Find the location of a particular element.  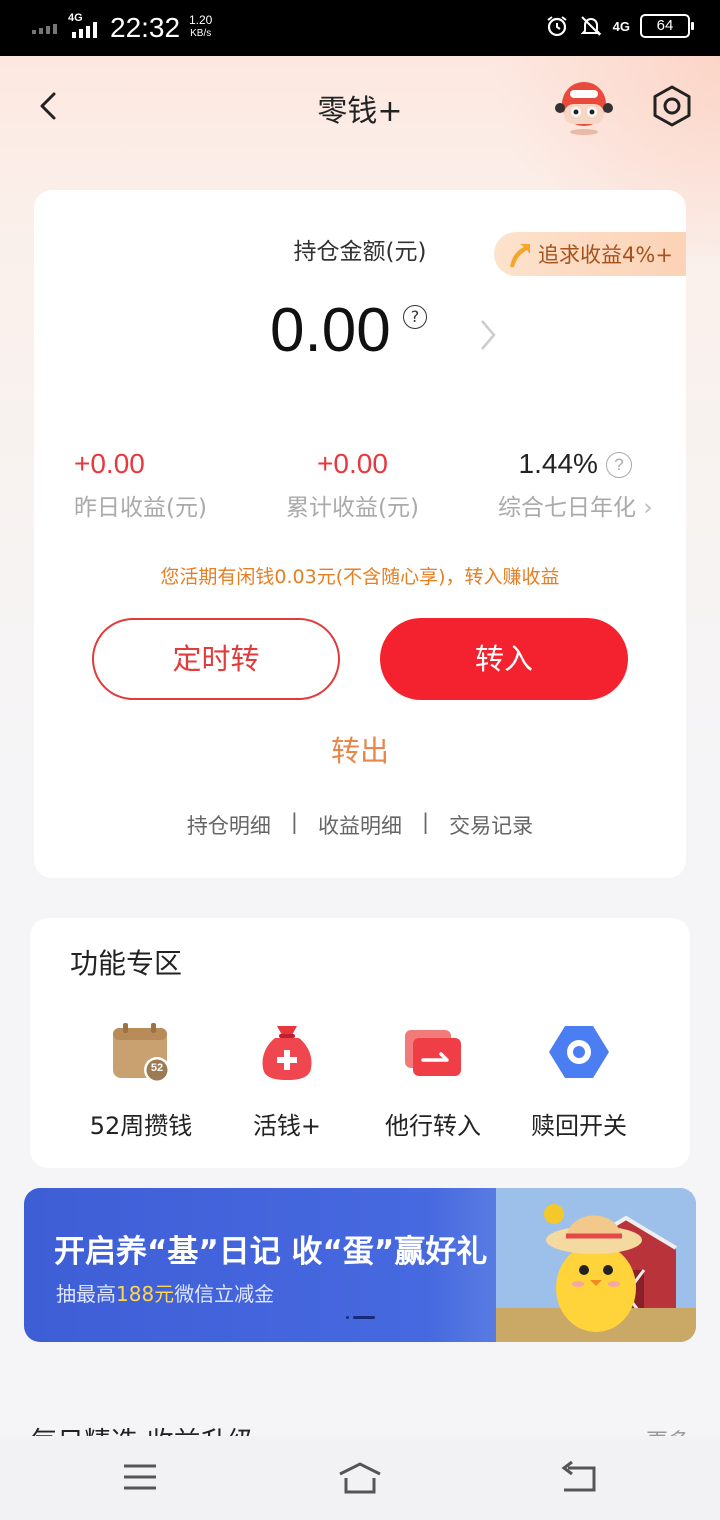

clock: 22:32 is located at coordinates (145, 27).